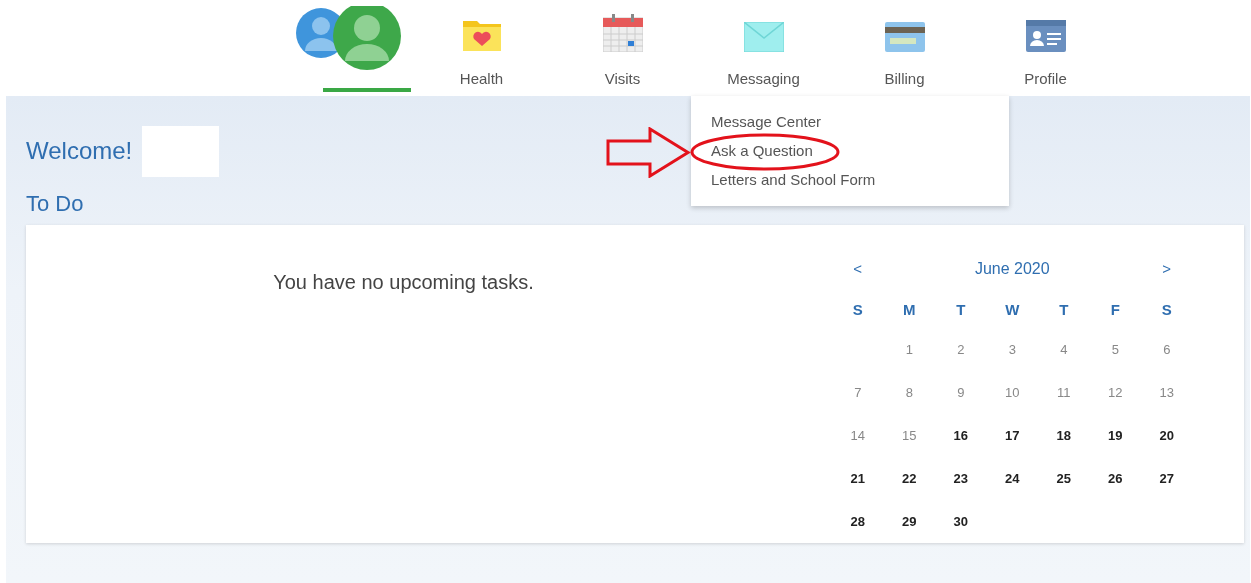 The width and height of the screenshot is (1251, 583). Describe the element at coordinates (1012, 310) in the screenshot. I see `weekday-label: W` at that location.